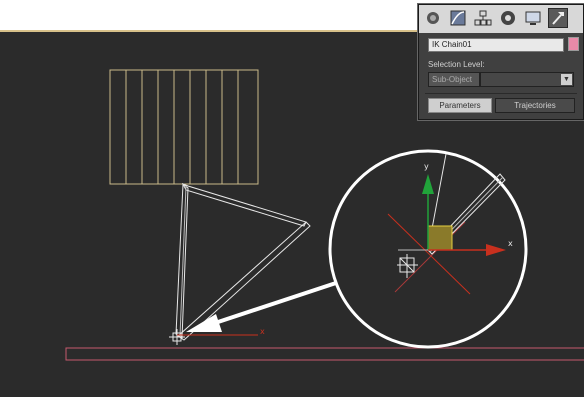 This screenshot has height=399, width=584. I want to click on motion-icon, so click(508, 18).